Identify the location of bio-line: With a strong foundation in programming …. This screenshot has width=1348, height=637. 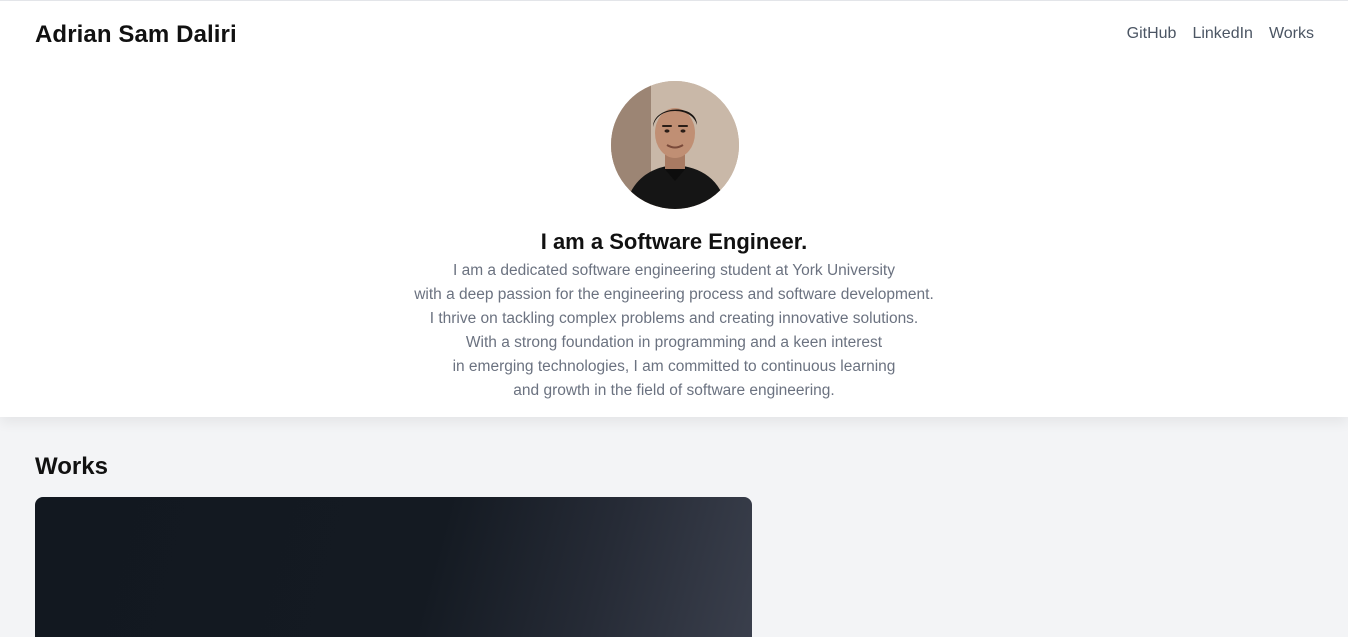
(674, 342).